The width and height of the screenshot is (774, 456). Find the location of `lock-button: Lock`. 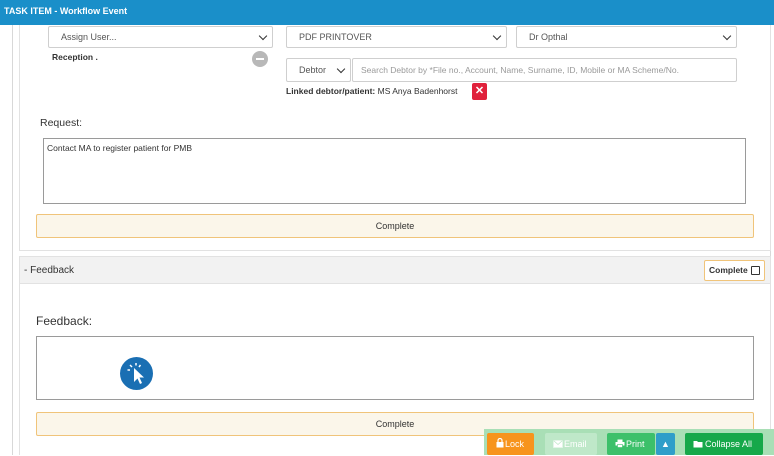

lock-button: Lock is located at coordinates (510, 444).